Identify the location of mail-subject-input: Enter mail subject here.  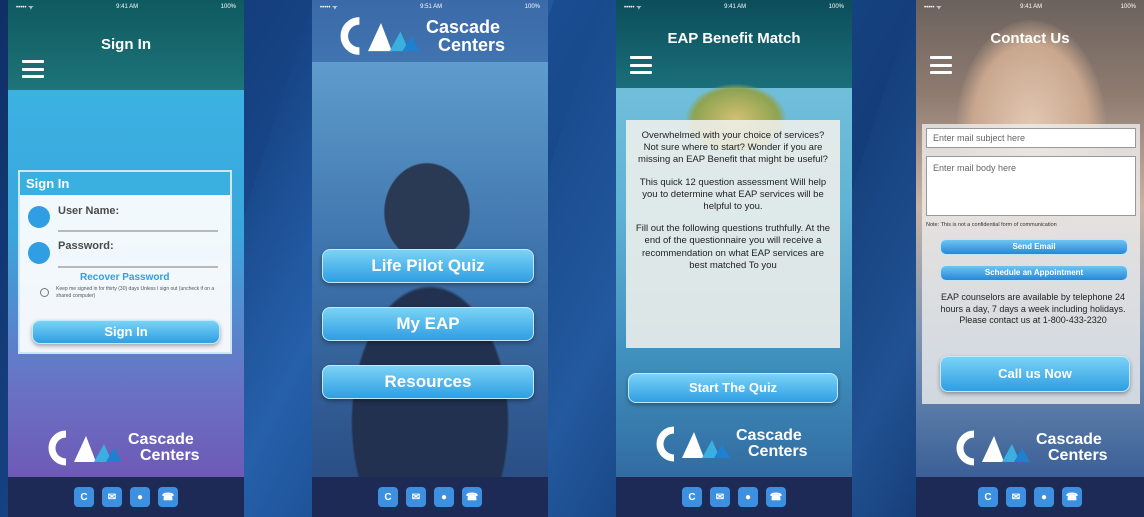
(1031, 138).